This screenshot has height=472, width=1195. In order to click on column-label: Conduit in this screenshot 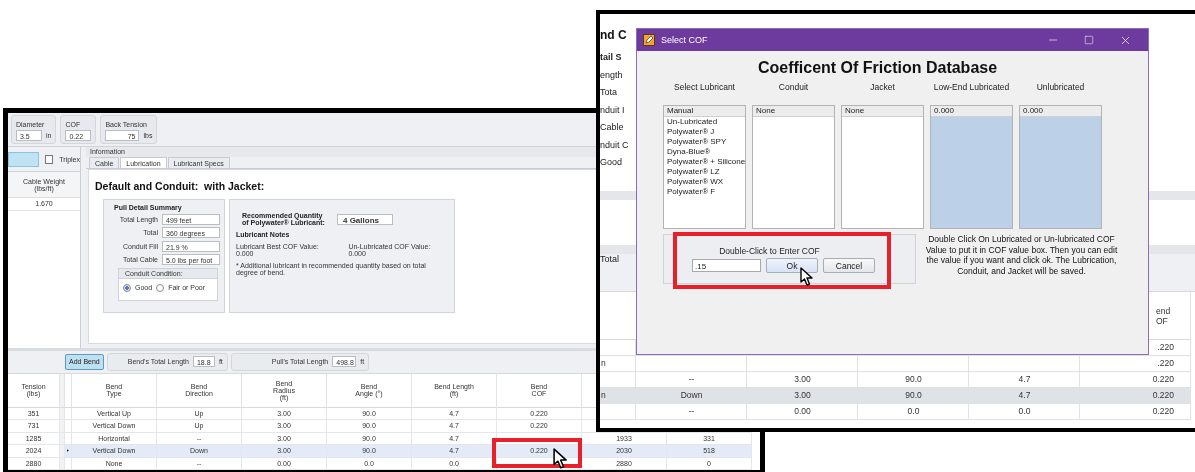, I will do `click(793, 88)`.